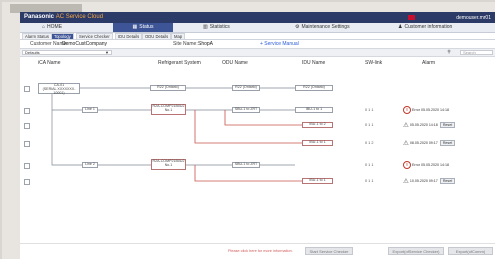 Image resolution: width=495 pixels, height=259 pixels. Describe the element at coordinates (470, 251) in the screenshot. I see `export-comm-button: Export(ofComm)` at that location.